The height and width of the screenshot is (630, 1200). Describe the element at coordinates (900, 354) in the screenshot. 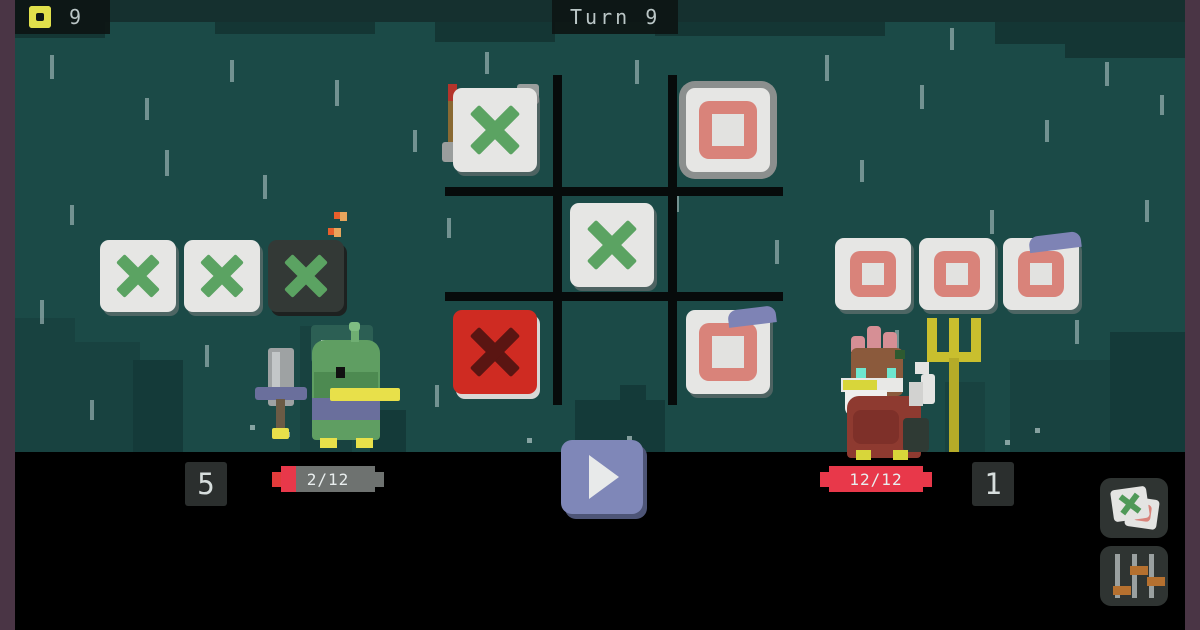

I see `rooster-mark` at that location.